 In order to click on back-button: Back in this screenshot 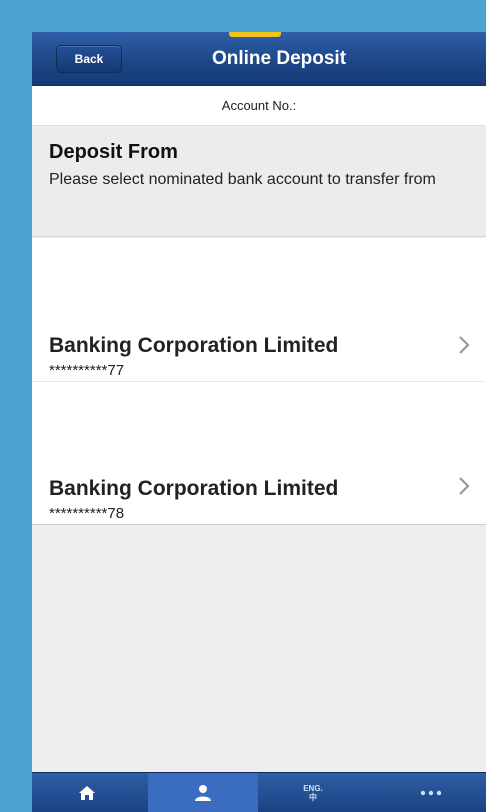, I will do `click(89, 59)`.